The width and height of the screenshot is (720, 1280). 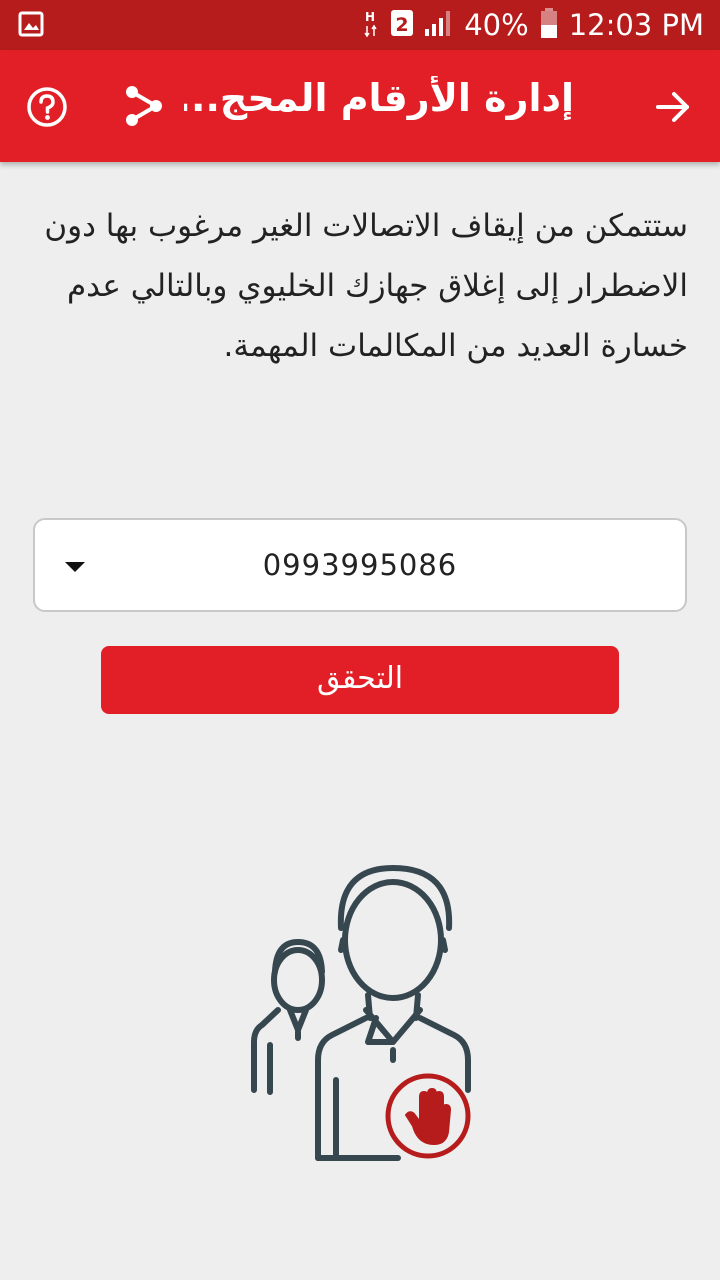 I want to click on phone-number-dropdown: 0993995086, so click(x=360, y=565).